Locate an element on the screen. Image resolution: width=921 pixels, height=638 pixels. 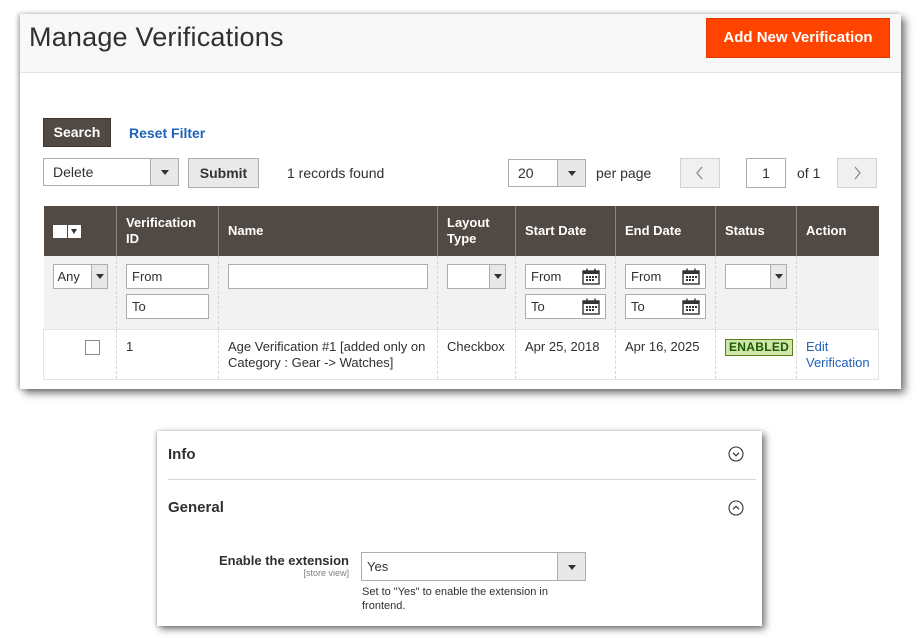
mass-select-toggle is located at coordinates (74, 232).